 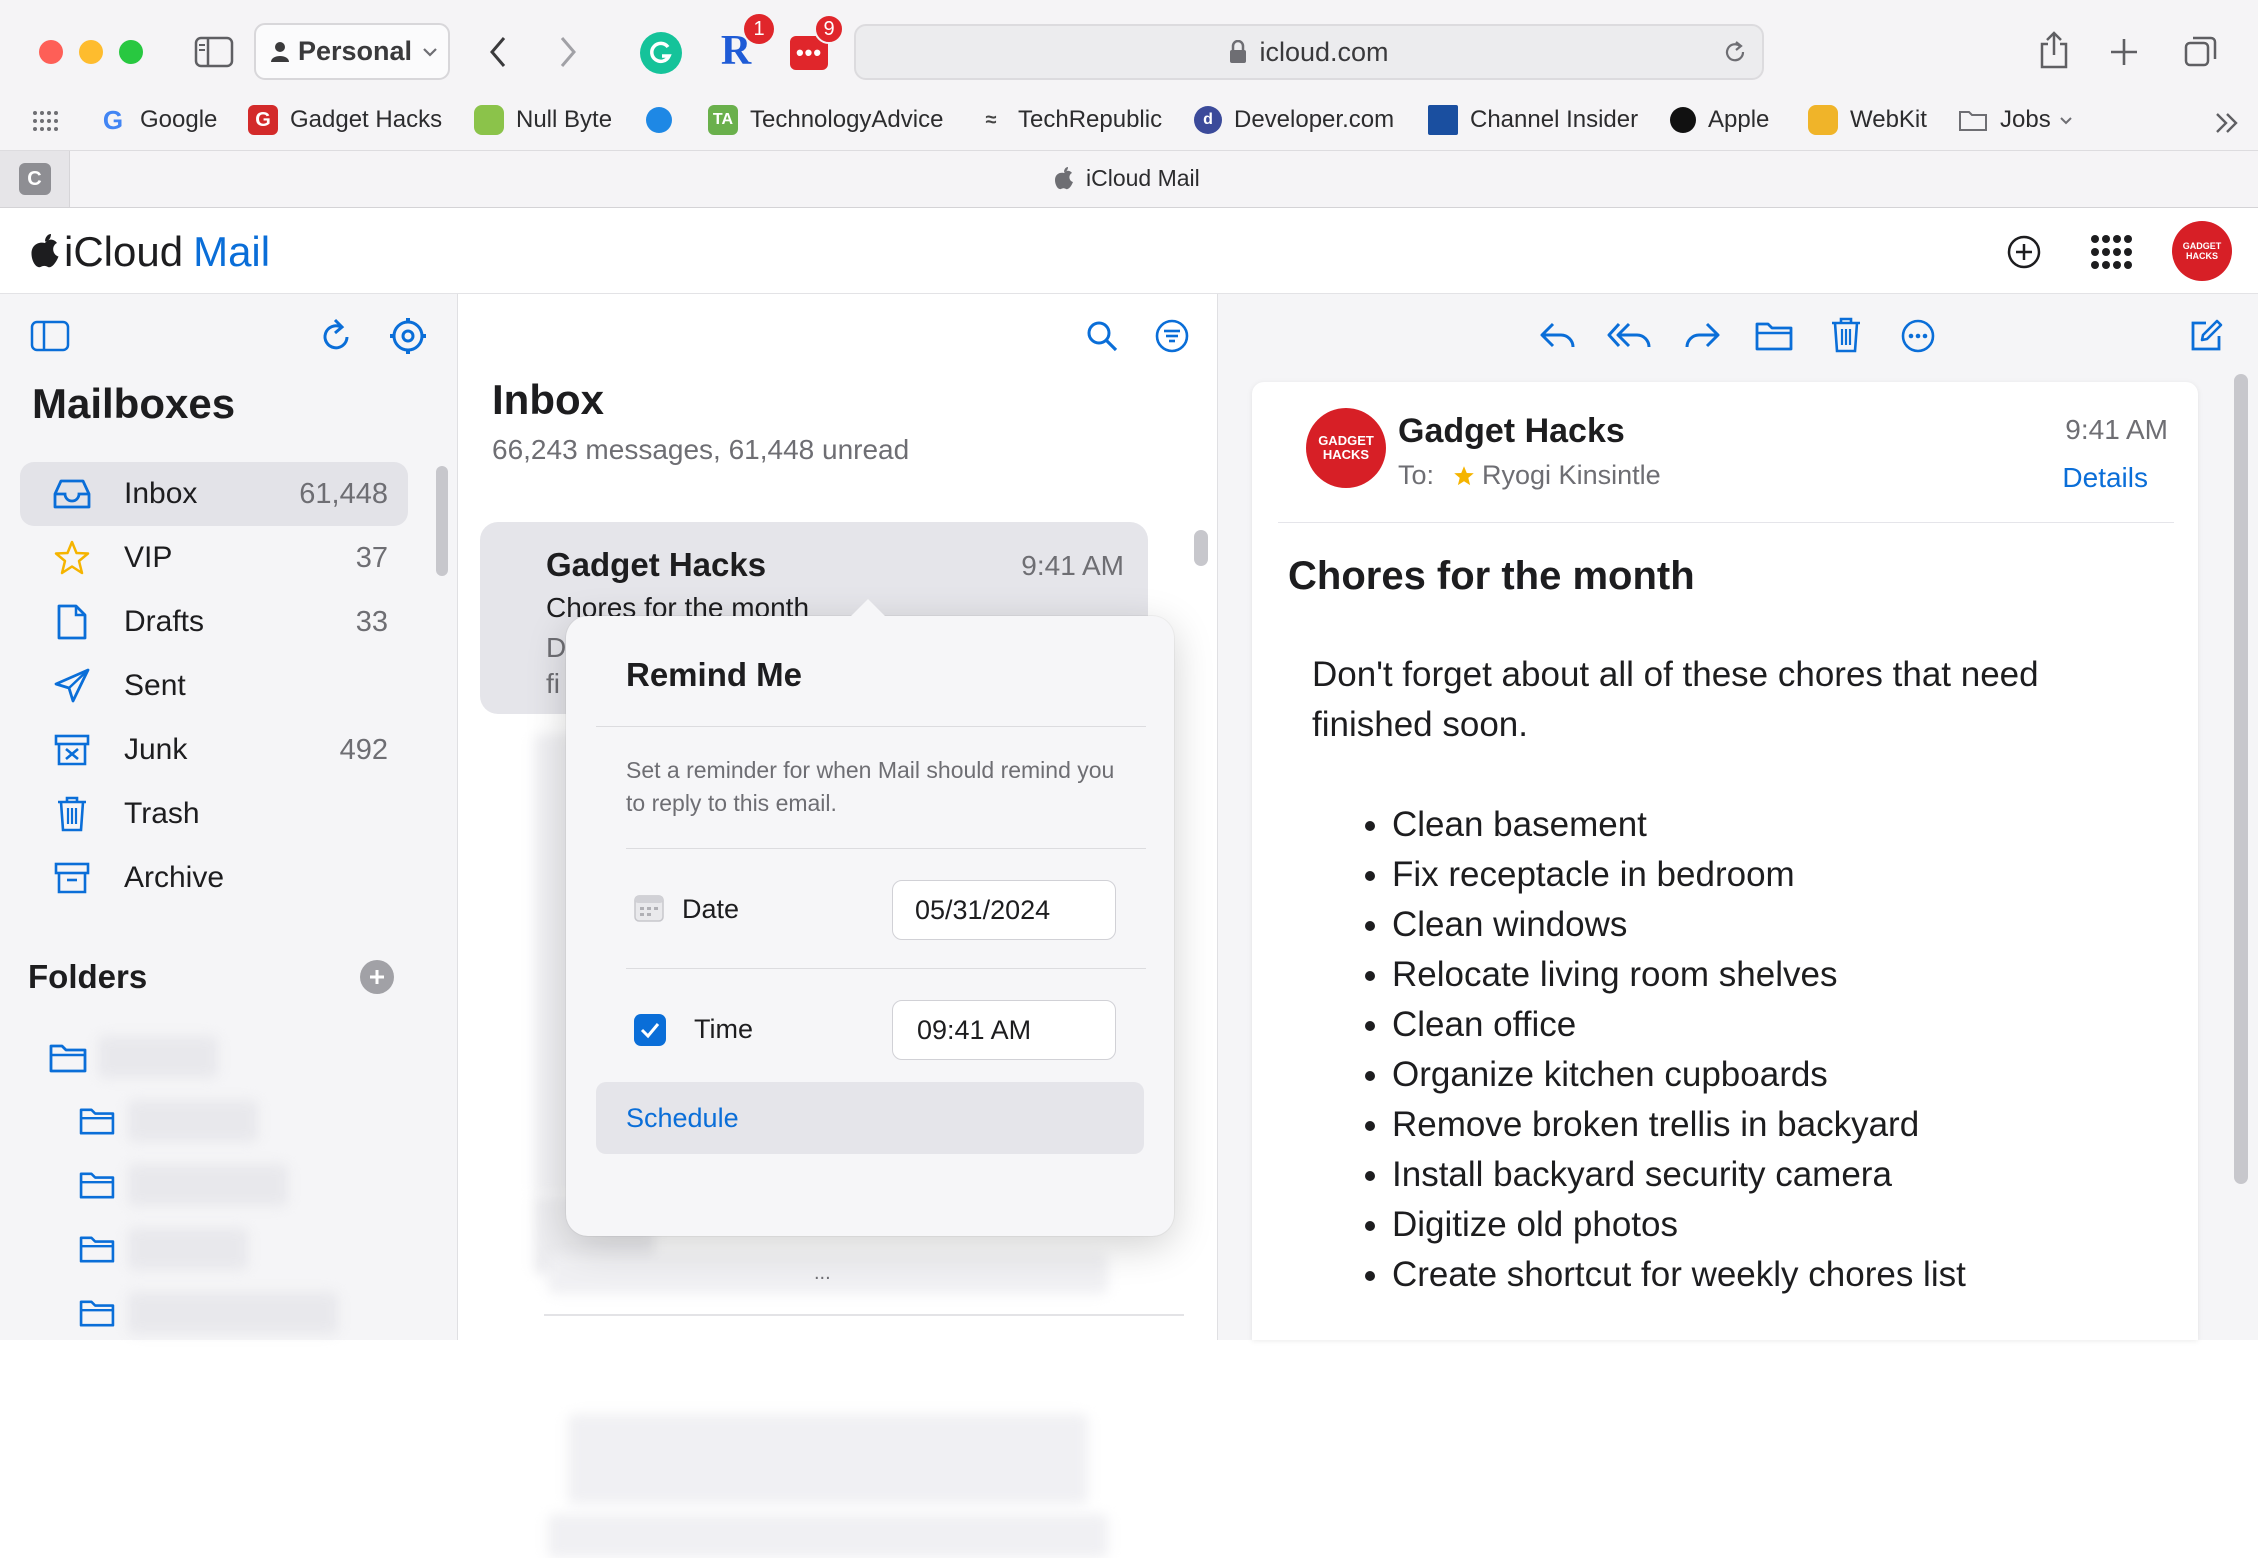 What do you see at coordinates (2065, 120) in the screenshot?
I see `chevron-down-icon` at bounding box center [2065, 120].